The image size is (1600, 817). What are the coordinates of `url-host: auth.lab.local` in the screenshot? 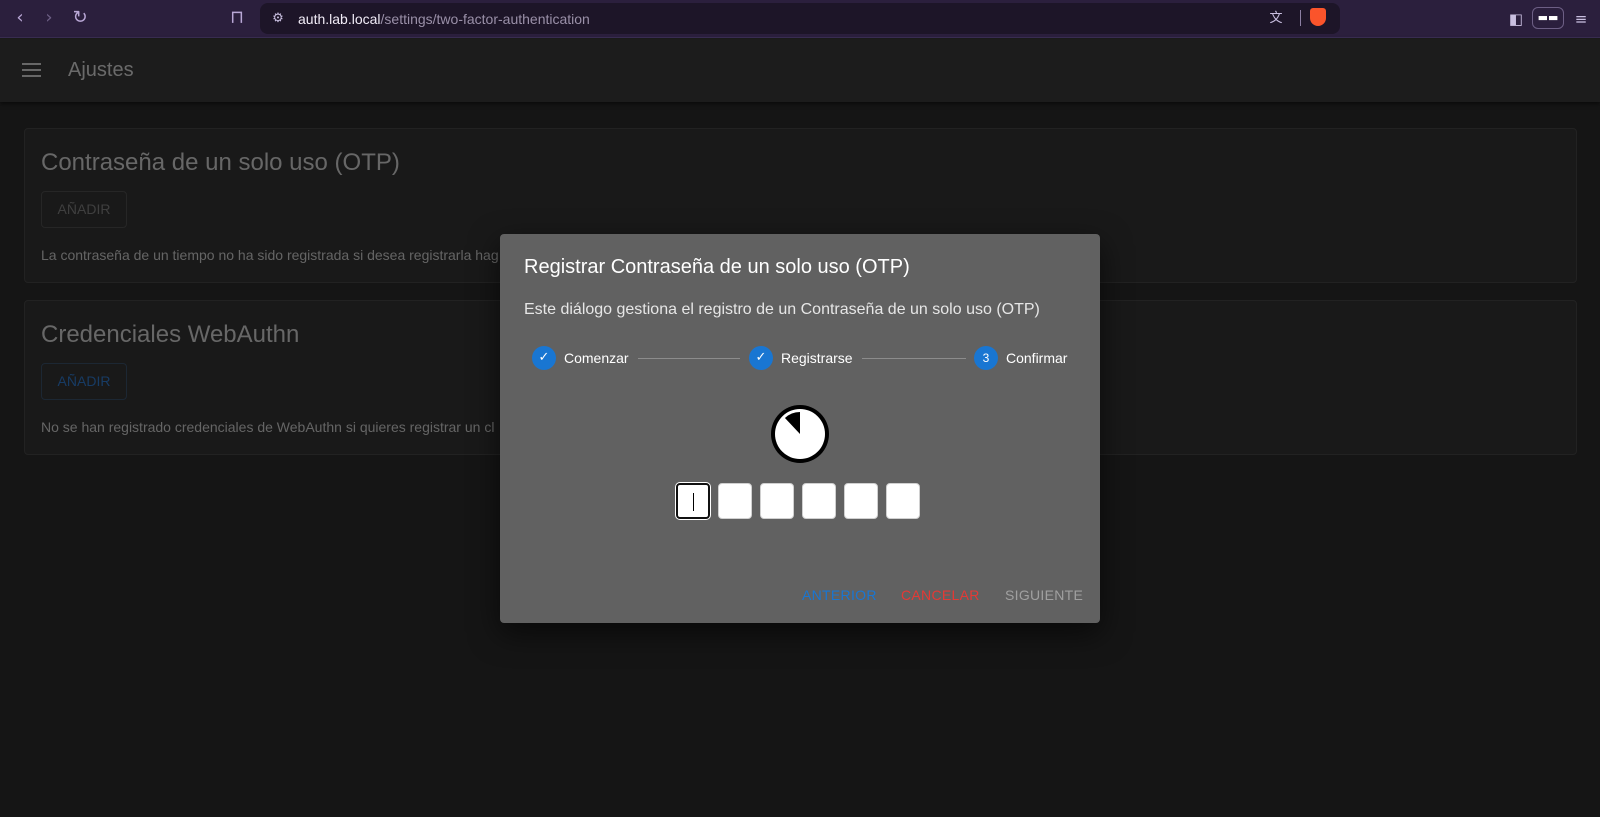 It's located at (339, 19).